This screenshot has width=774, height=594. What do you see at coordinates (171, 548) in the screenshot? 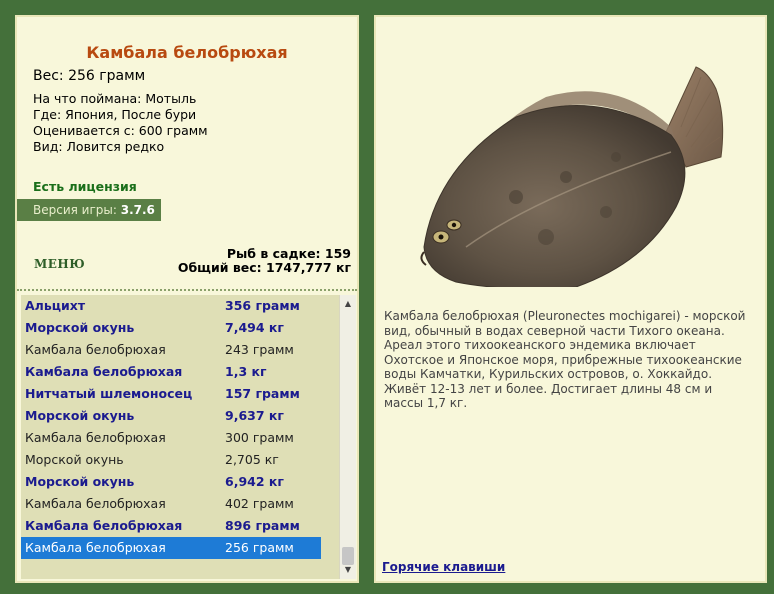
I see `catch-list-item: Камбала белобрюхая 256 грамм` at bounding box center [171, 548].